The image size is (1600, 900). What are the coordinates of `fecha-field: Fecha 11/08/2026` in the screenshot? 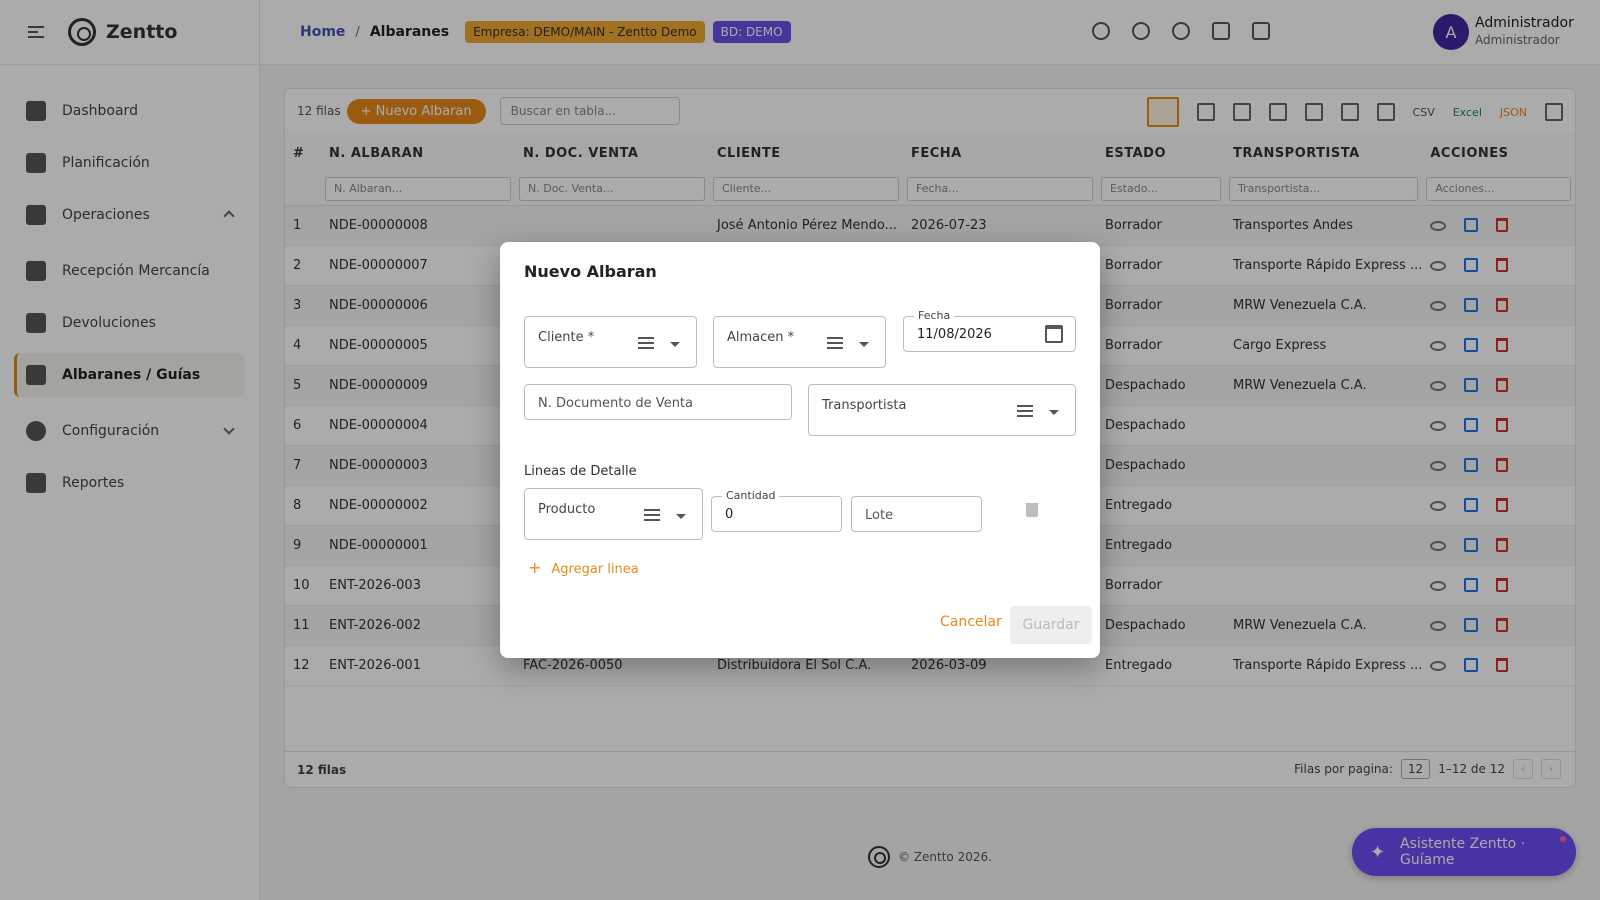 It's located at (989, 330).